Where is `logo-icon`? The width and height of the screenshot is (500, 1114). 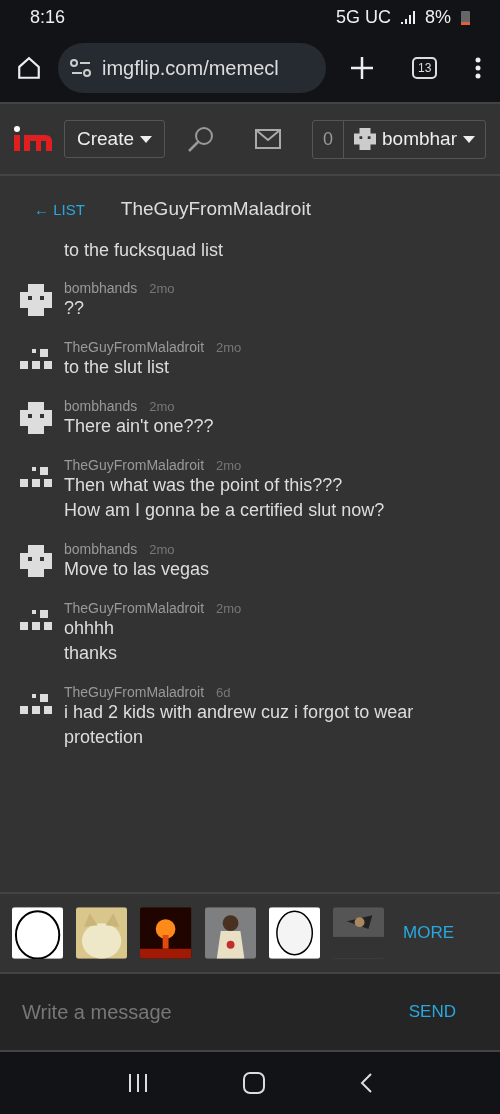
logo-icon is located at coordinates (33, 139).